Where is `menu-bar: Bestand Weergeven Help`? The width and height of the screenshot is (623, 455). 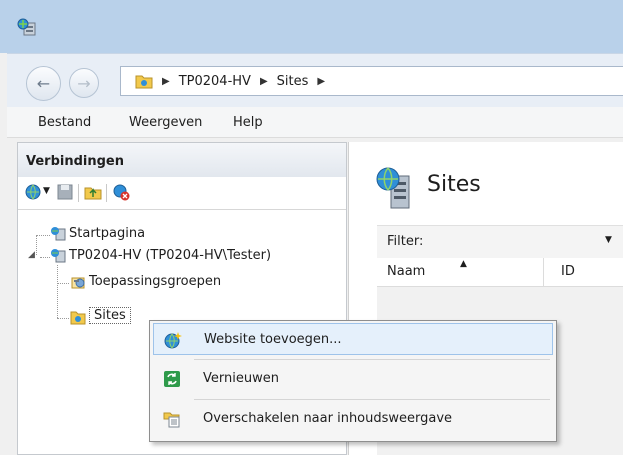
menu-bar: Bestand Weergeven Help is located at coordinates (315, 122).